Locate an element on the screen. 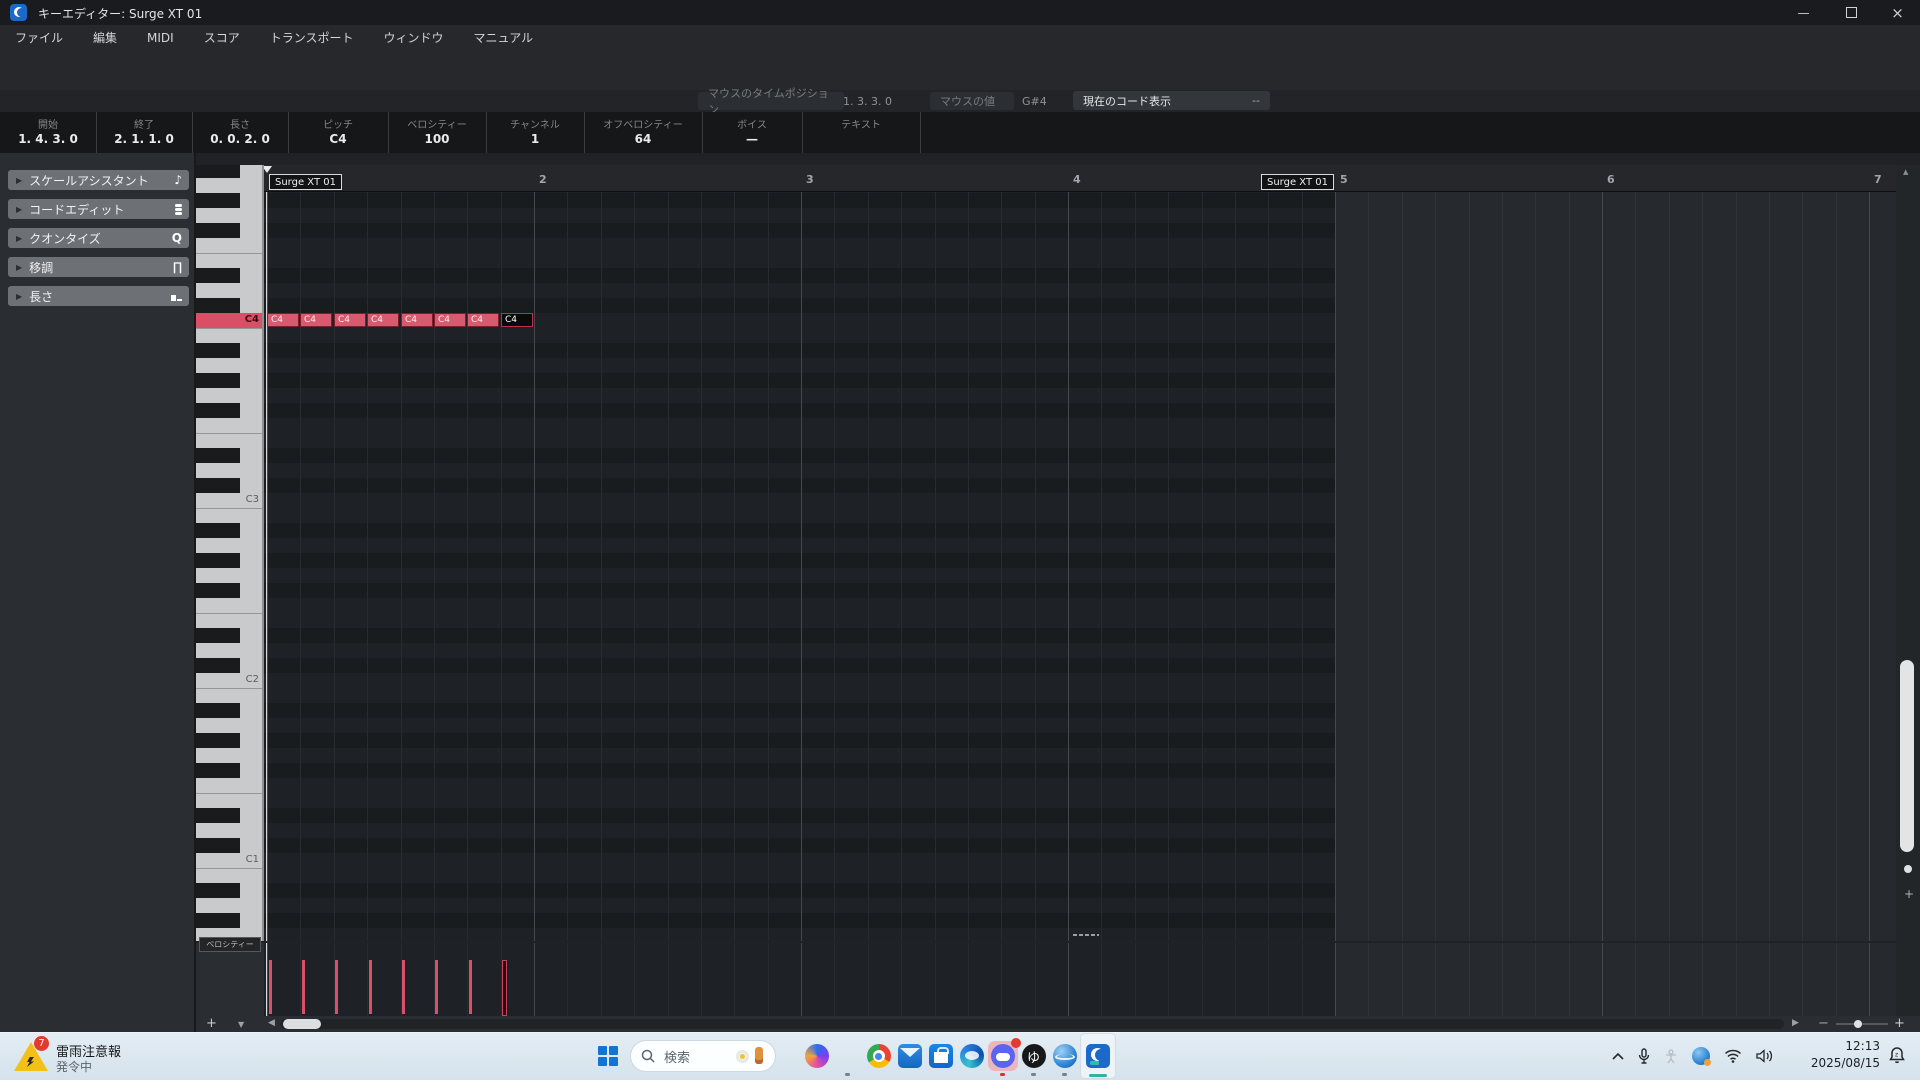 The height and width of the screenshot is (1080, 1920). microphone-tray-icon is located at coordinates (1644, 1056).